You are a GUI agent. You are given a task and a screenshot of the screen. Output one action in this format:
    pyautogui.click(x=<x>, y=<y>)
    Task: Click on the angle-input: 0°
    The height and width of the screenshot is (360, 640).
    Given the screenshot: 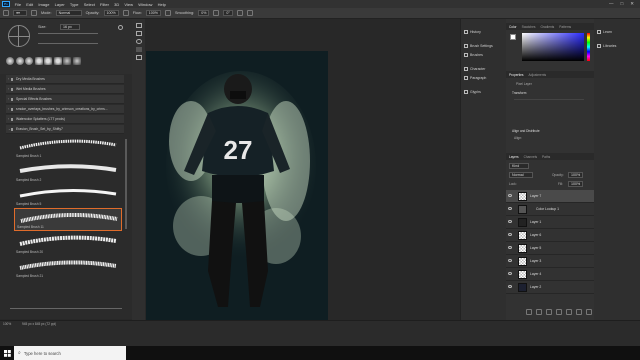 What is the action you would take?
    pyautogui.click(x=228, y=13)
    